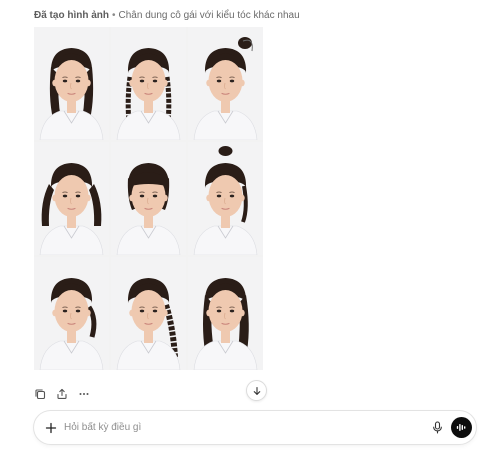 This screenshot has width=493, height=450. Describe the element at coordinates (244, 427) in the screenshot. I see `prompt-input` at that location.